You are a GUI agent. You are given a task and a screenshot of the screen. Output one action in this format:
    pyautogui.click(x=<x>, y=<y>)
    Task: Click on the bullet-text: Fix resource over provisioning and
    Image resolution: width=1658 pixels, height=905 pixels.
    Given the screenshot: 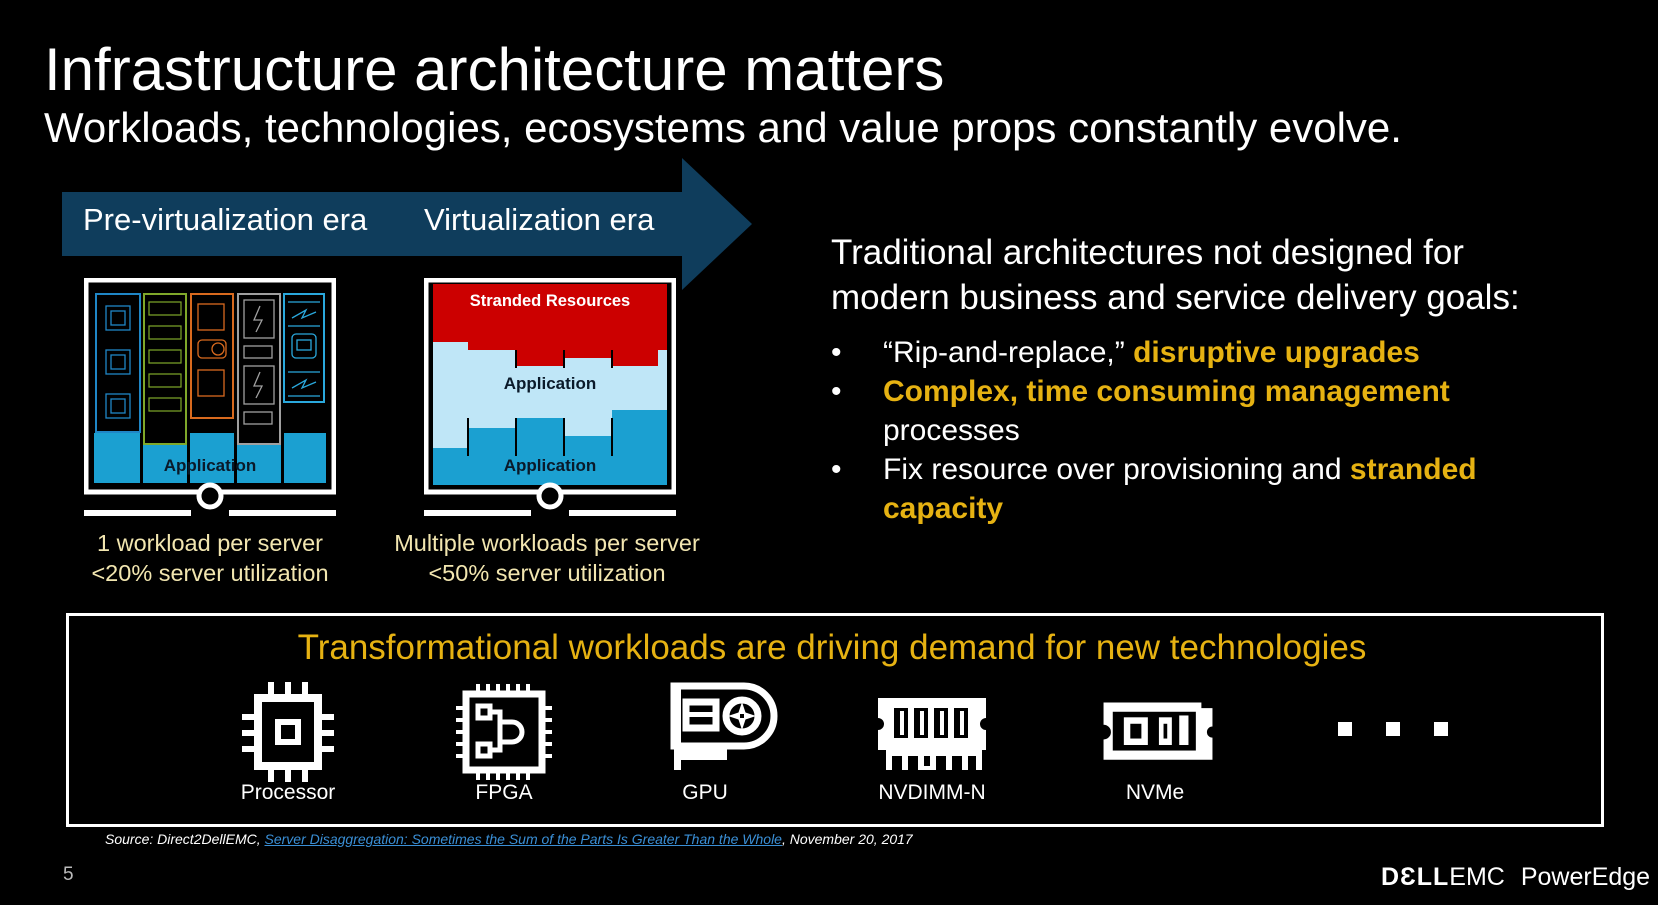 What is the action you would take?
    pyautogui.click(x=1116, y=469)
    